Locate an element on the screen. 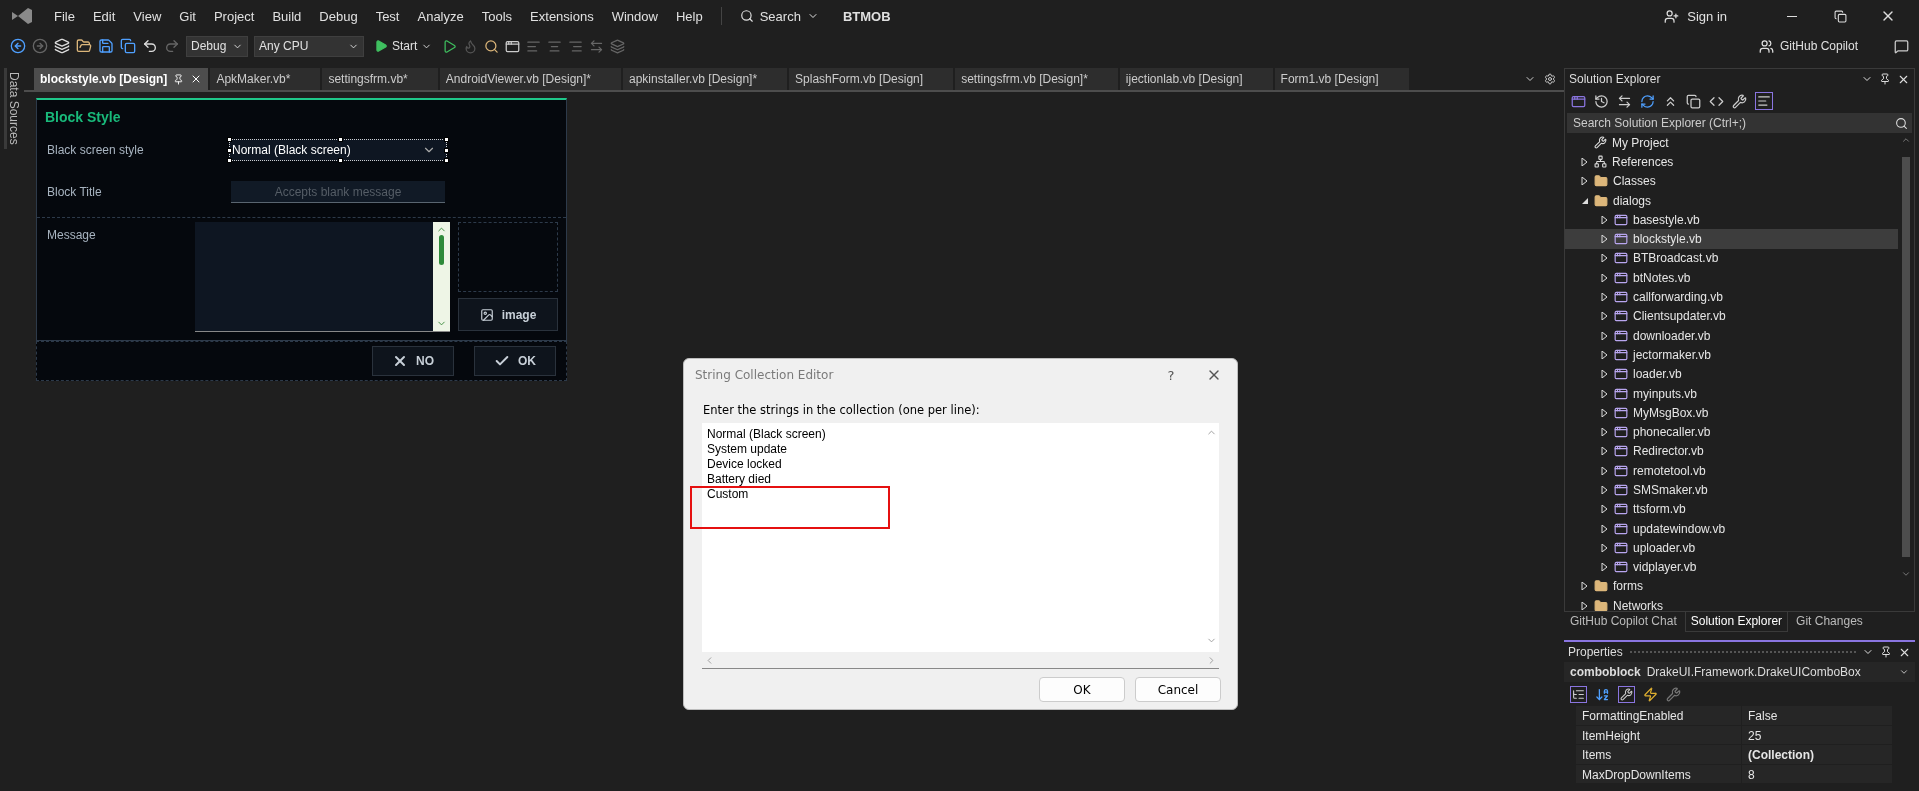  solution-search-field: Search Solution Explorer (Ctrl+;) is located at coordinates (1739, 123).